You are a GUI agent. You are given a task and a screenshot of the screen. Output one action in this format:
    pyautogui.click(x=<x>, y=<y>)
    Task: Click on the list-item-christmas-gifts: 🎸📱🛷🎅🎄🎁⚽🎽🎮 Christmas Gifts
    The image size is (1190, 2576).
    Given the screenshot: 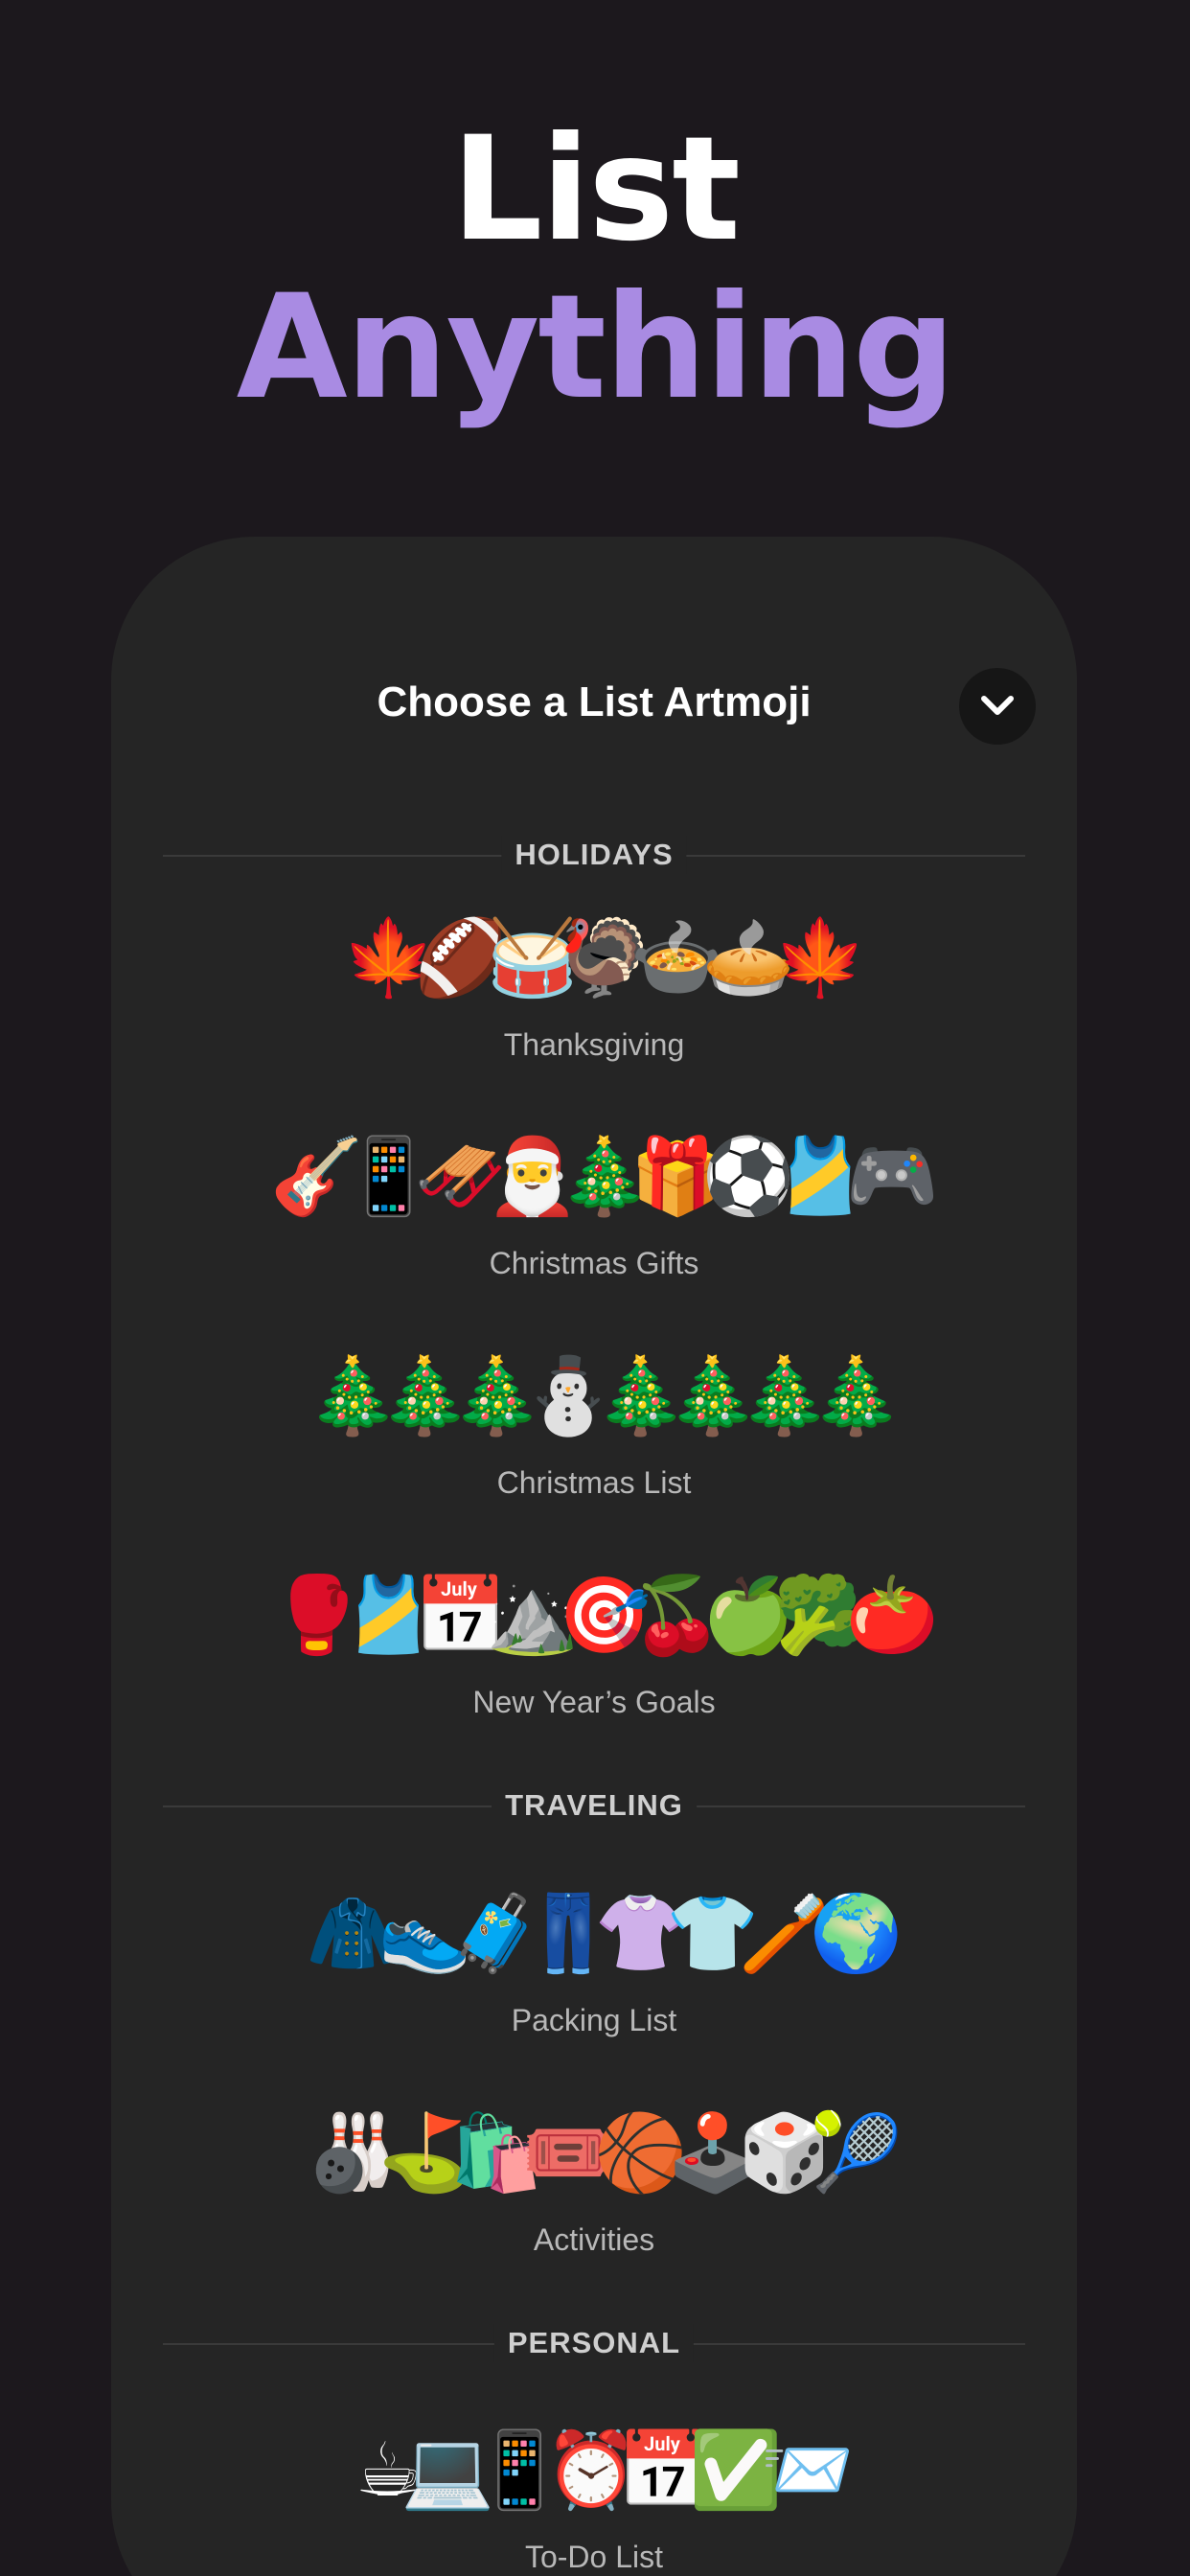 What is the action you would take?
    pyautogui.click(x=594, y=1210)
    